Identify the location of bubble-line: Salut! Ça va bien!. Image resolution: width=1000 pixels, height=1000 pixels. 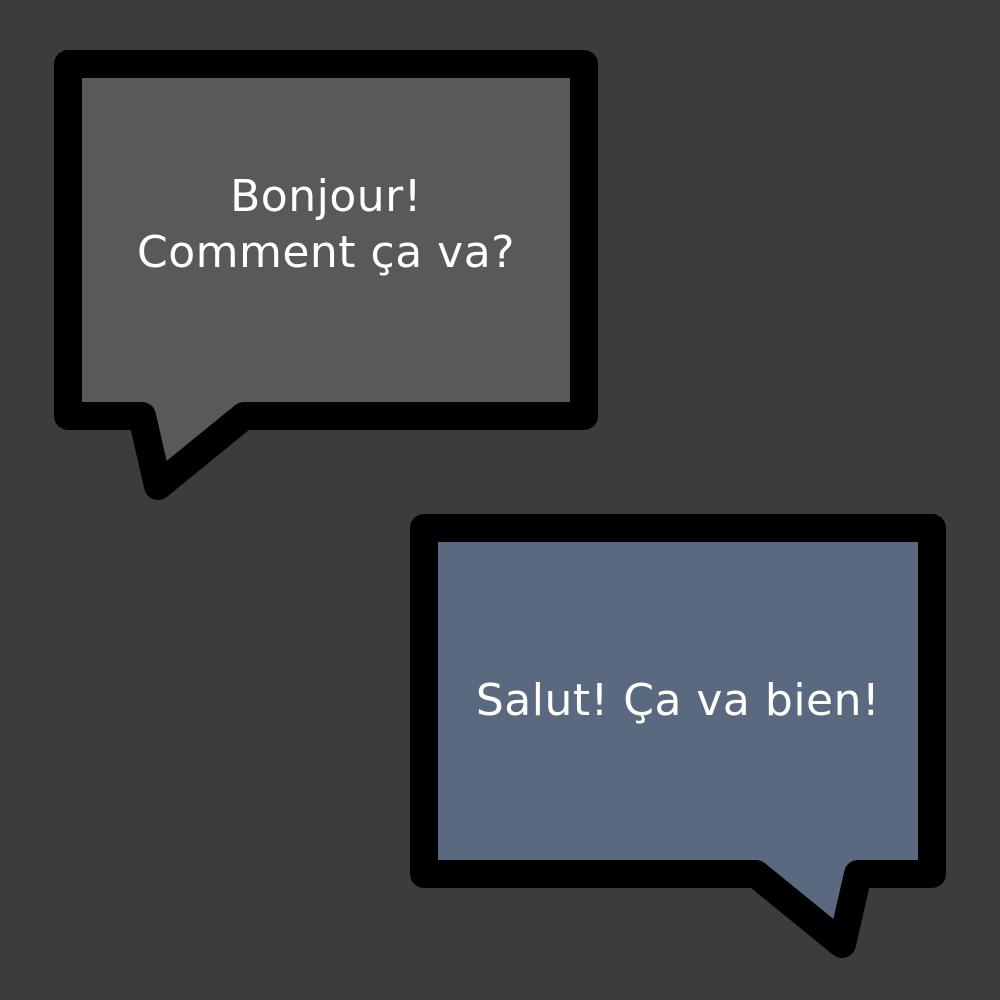
(678, 700).